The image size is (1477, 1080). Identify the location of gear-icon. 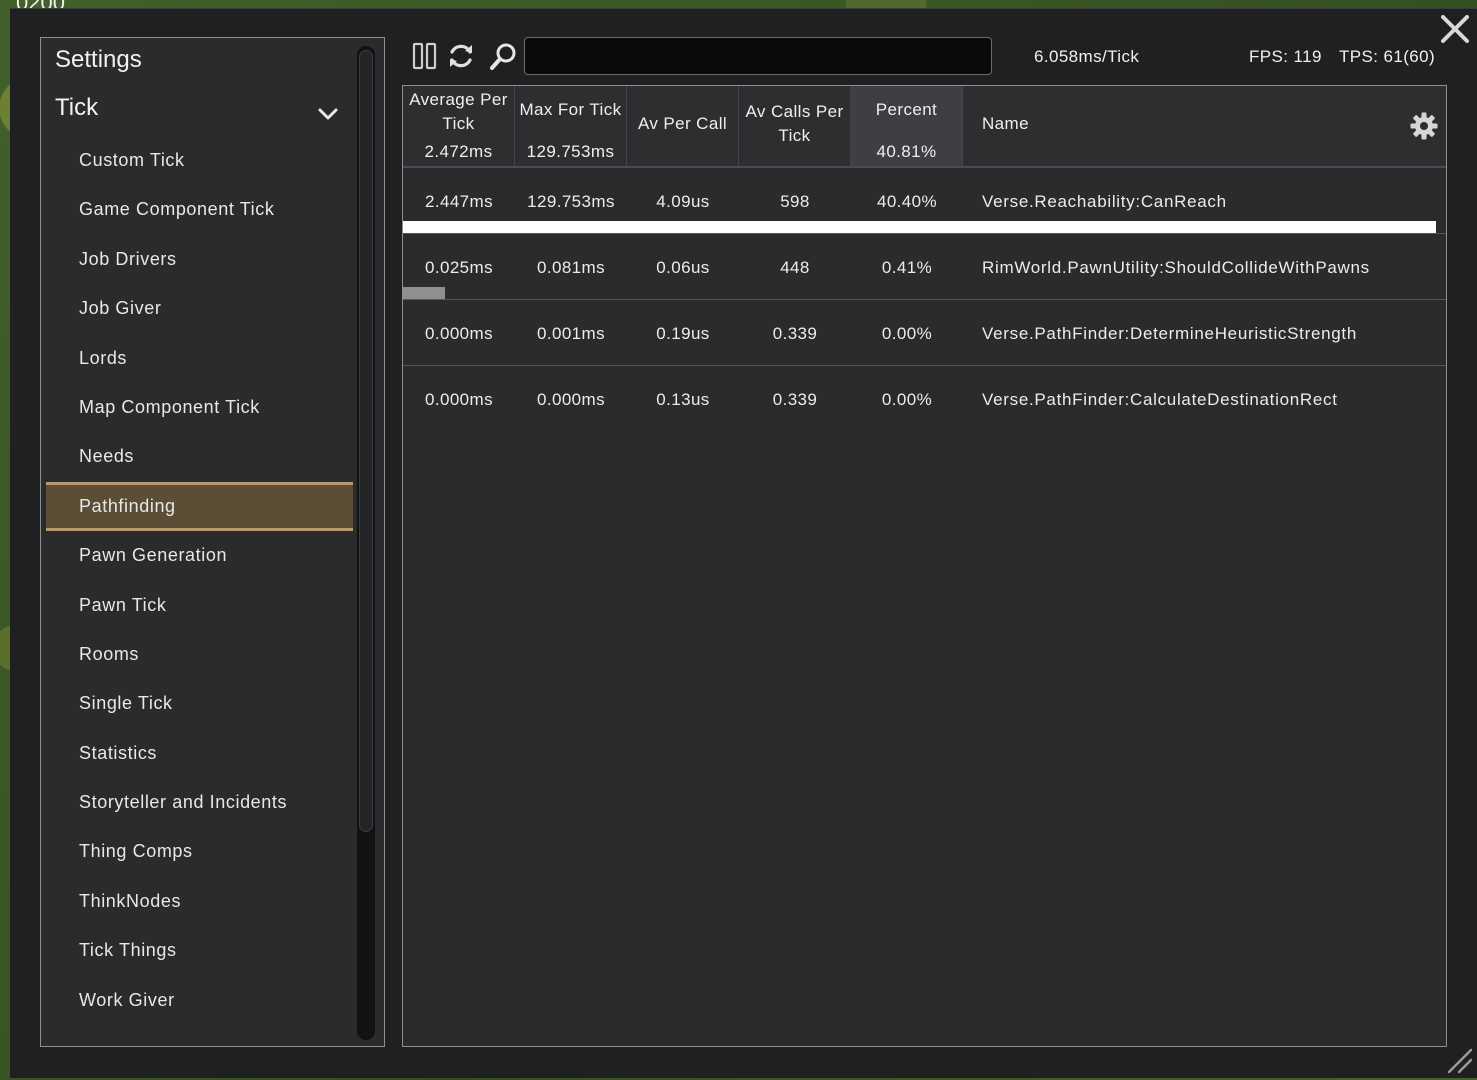
(1424, 126).